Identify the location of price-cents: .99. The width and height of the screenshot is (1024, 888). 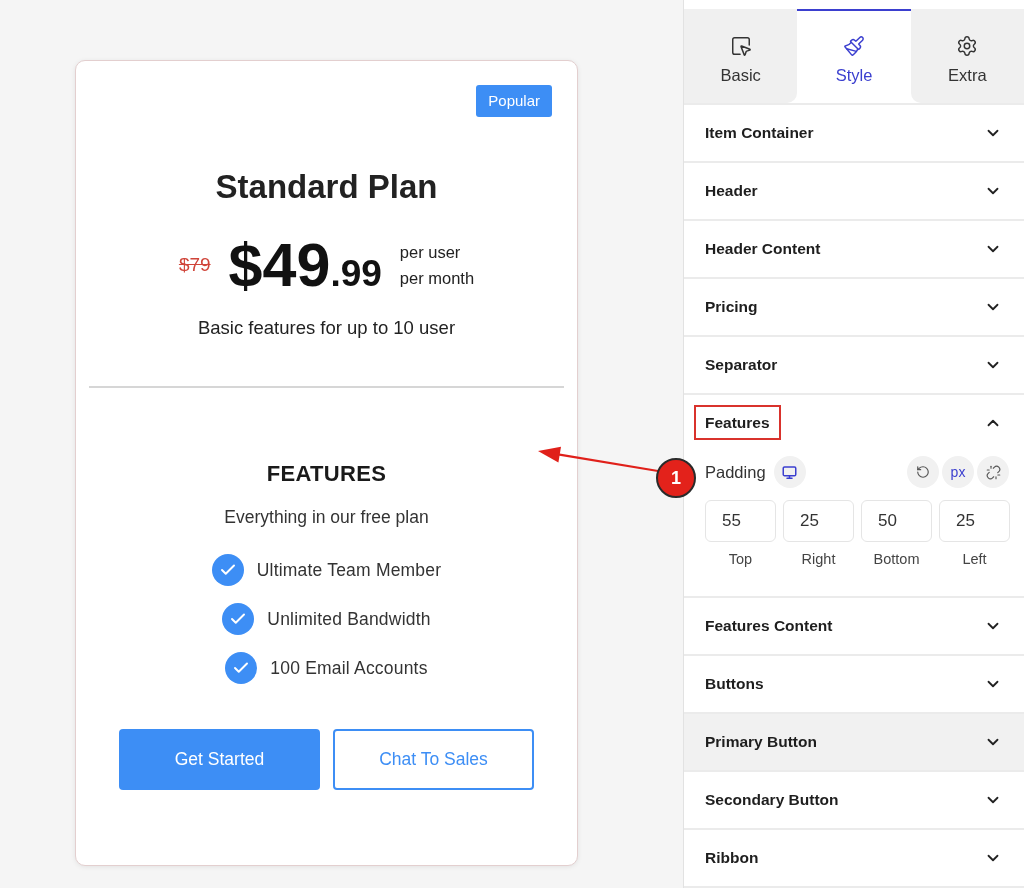
(356, 274).